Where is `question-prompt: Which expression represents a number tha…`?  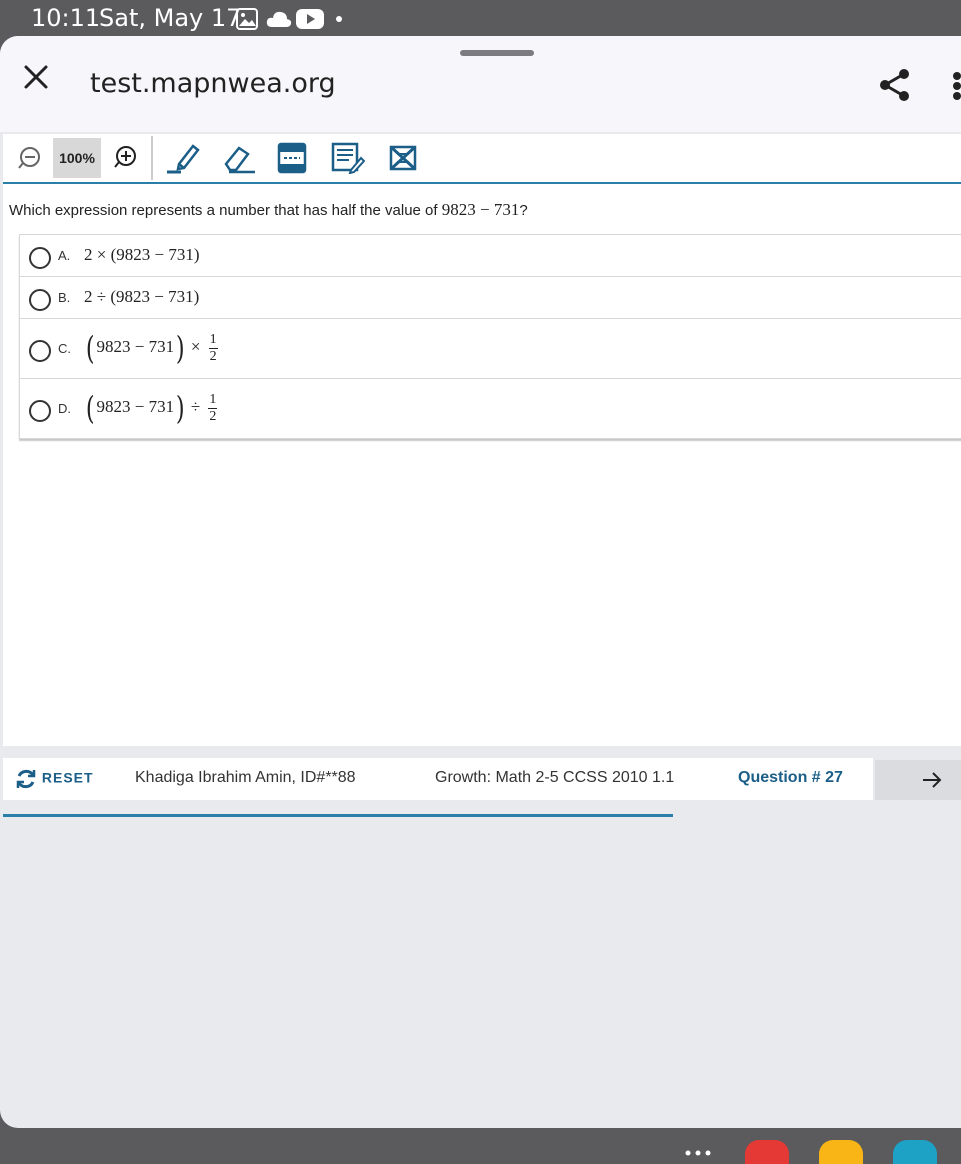 question-prompt: Which expression represents a number tha… is located at coordinates (223, 210).